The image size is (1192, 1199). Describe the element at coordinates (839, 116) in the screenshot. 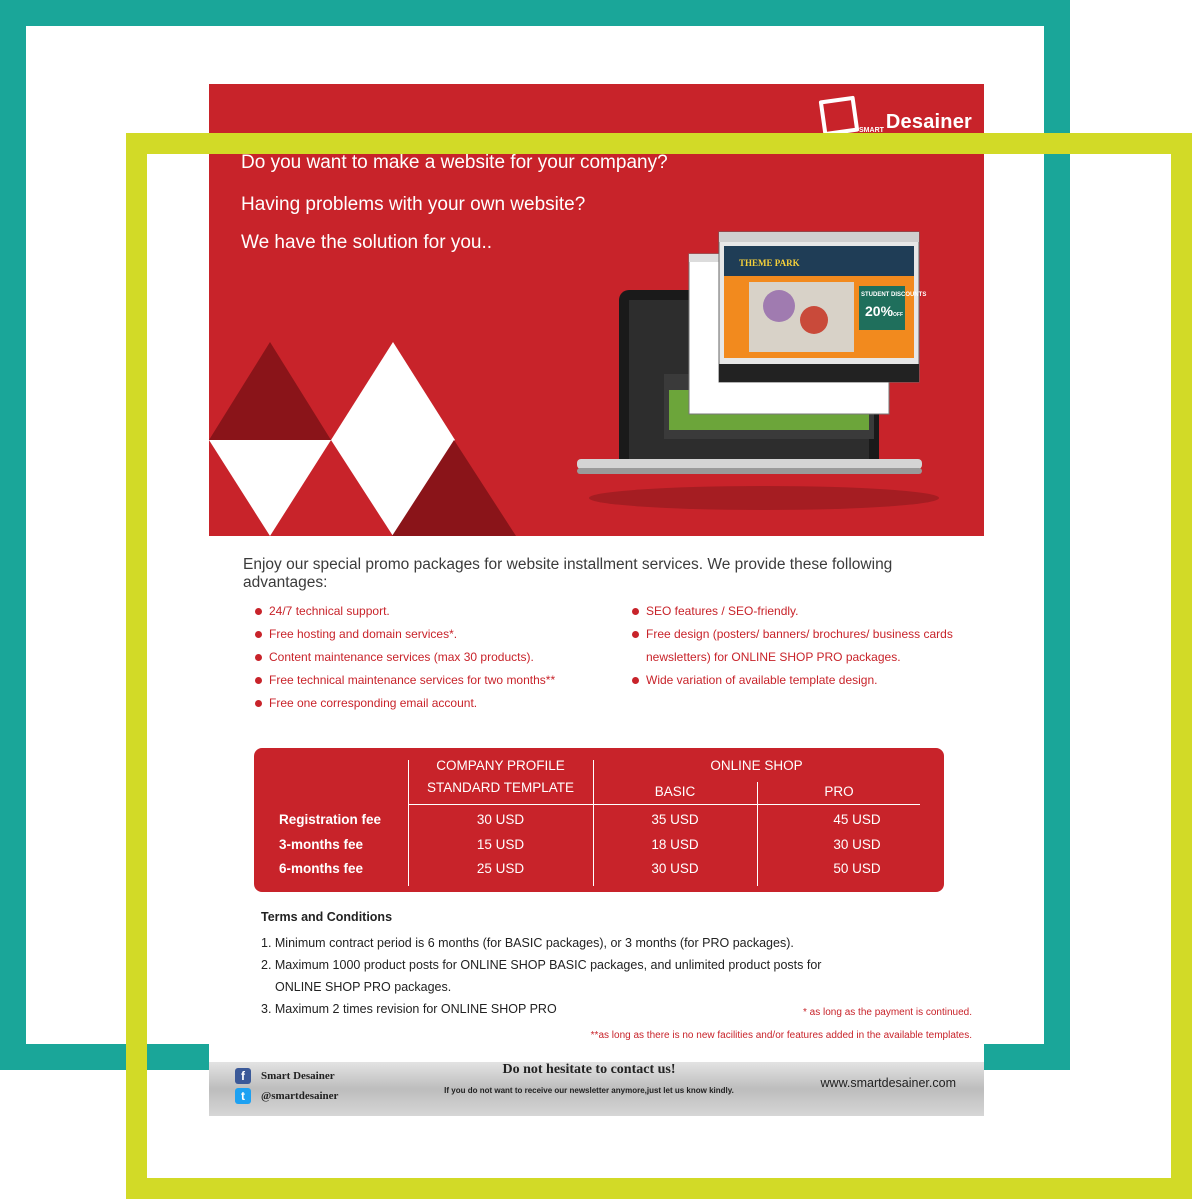

I see `logo-box-icon` at that location.